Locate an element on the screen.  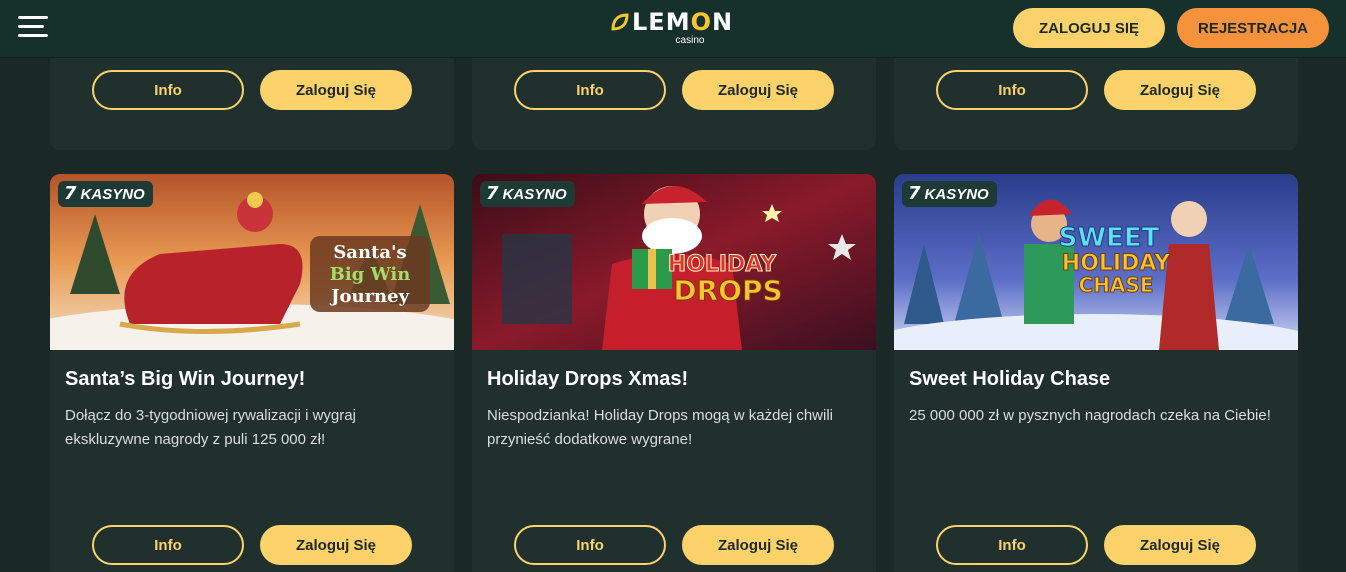
lemon-casino-logo: LEMON casino is located at coordinates (675, 28).